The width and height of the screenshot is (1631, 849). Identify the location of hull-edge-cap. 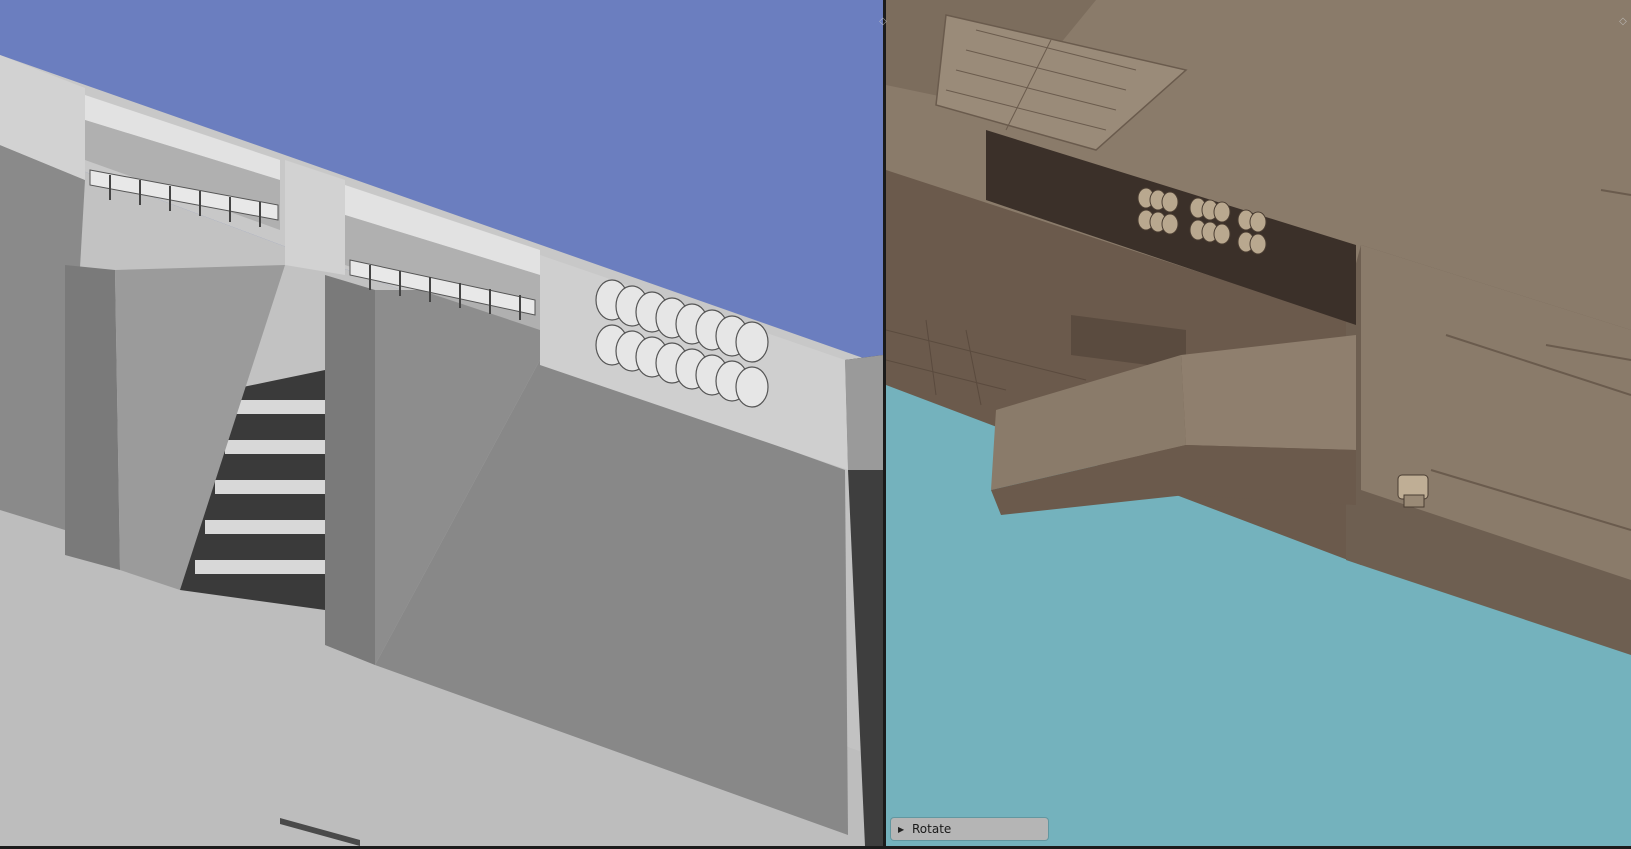
(864, 412).